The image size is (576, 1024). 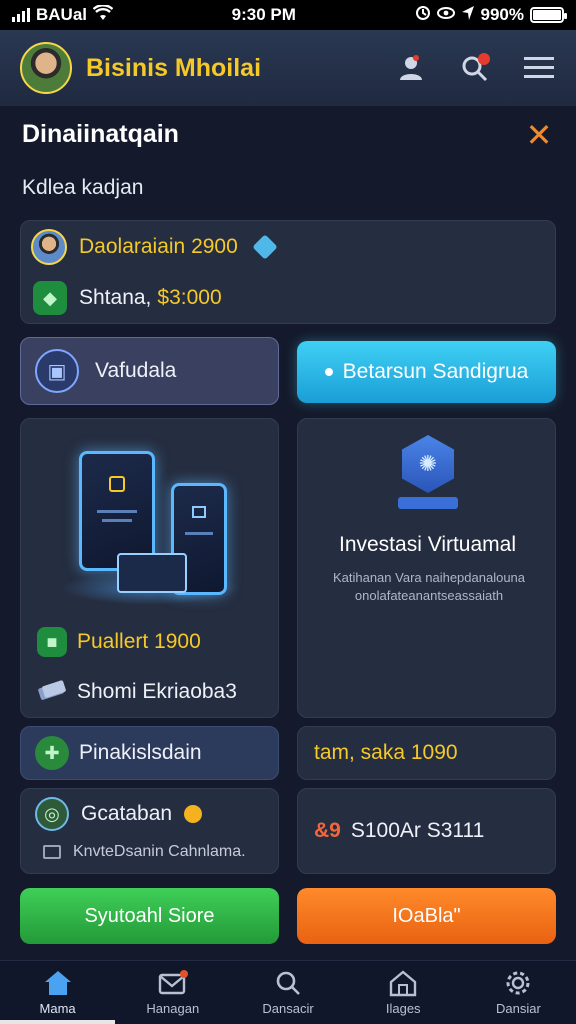 I want to click on balance-primary: Daolaraiain 2900, so click(x=158, y=246).